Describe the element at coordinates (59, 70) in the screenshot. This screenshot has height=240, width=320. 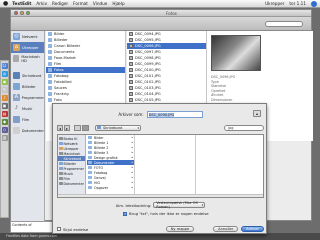
I see `list-item-label: Fotos` at that location.